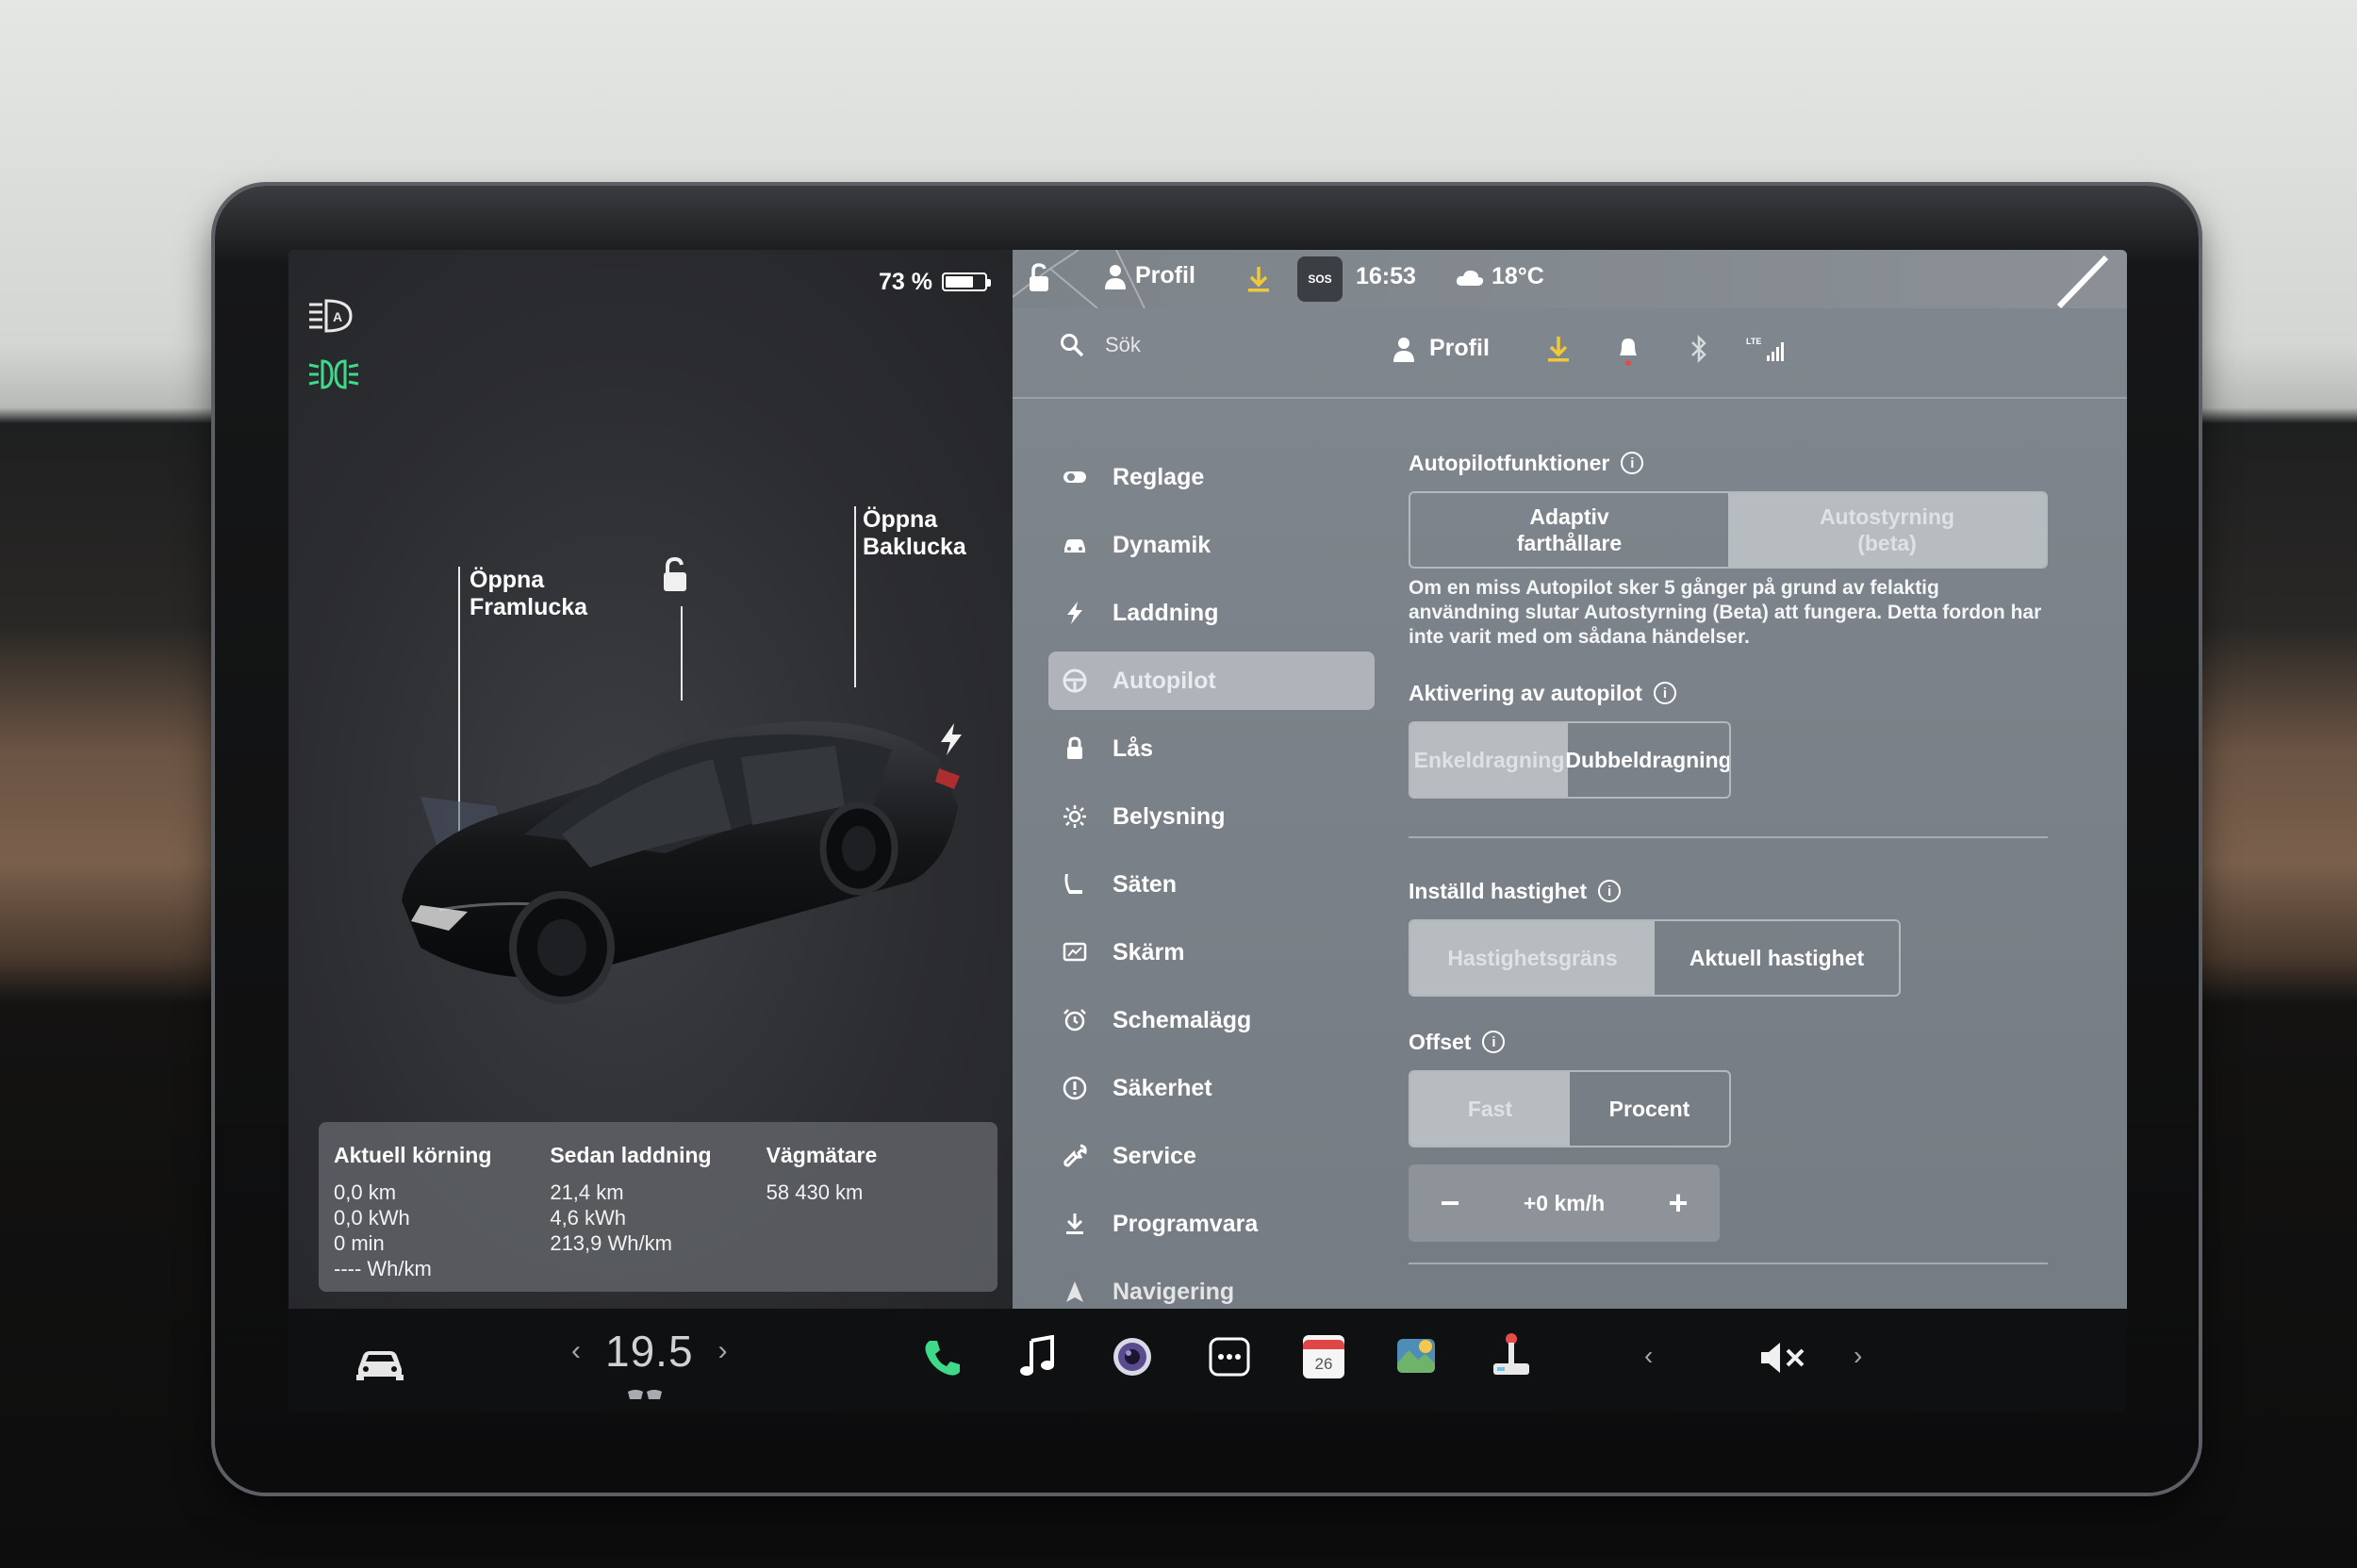 The image size is (2357, 1568). Describe the element at coordinates (1229, 1357) in the screenshot. I see `more-apps-icon` at that location.